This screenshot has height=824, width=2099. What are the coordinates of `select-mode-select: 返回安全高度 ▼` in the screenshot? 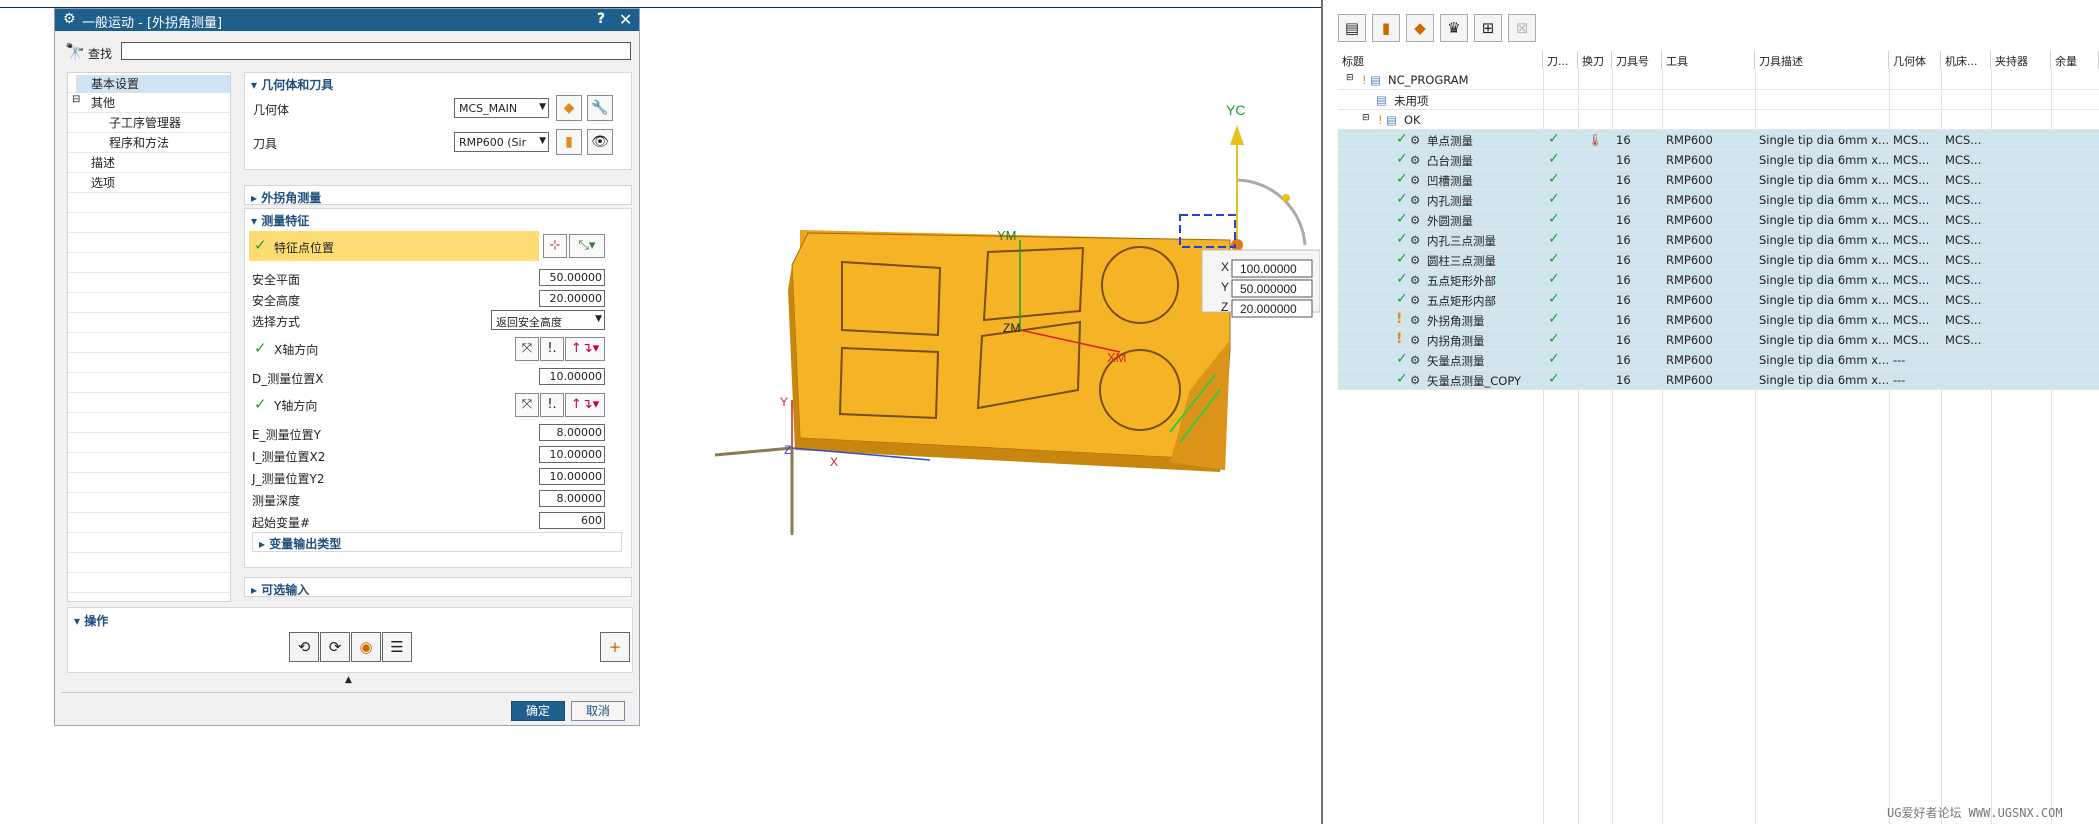 It's located at (548, 320).